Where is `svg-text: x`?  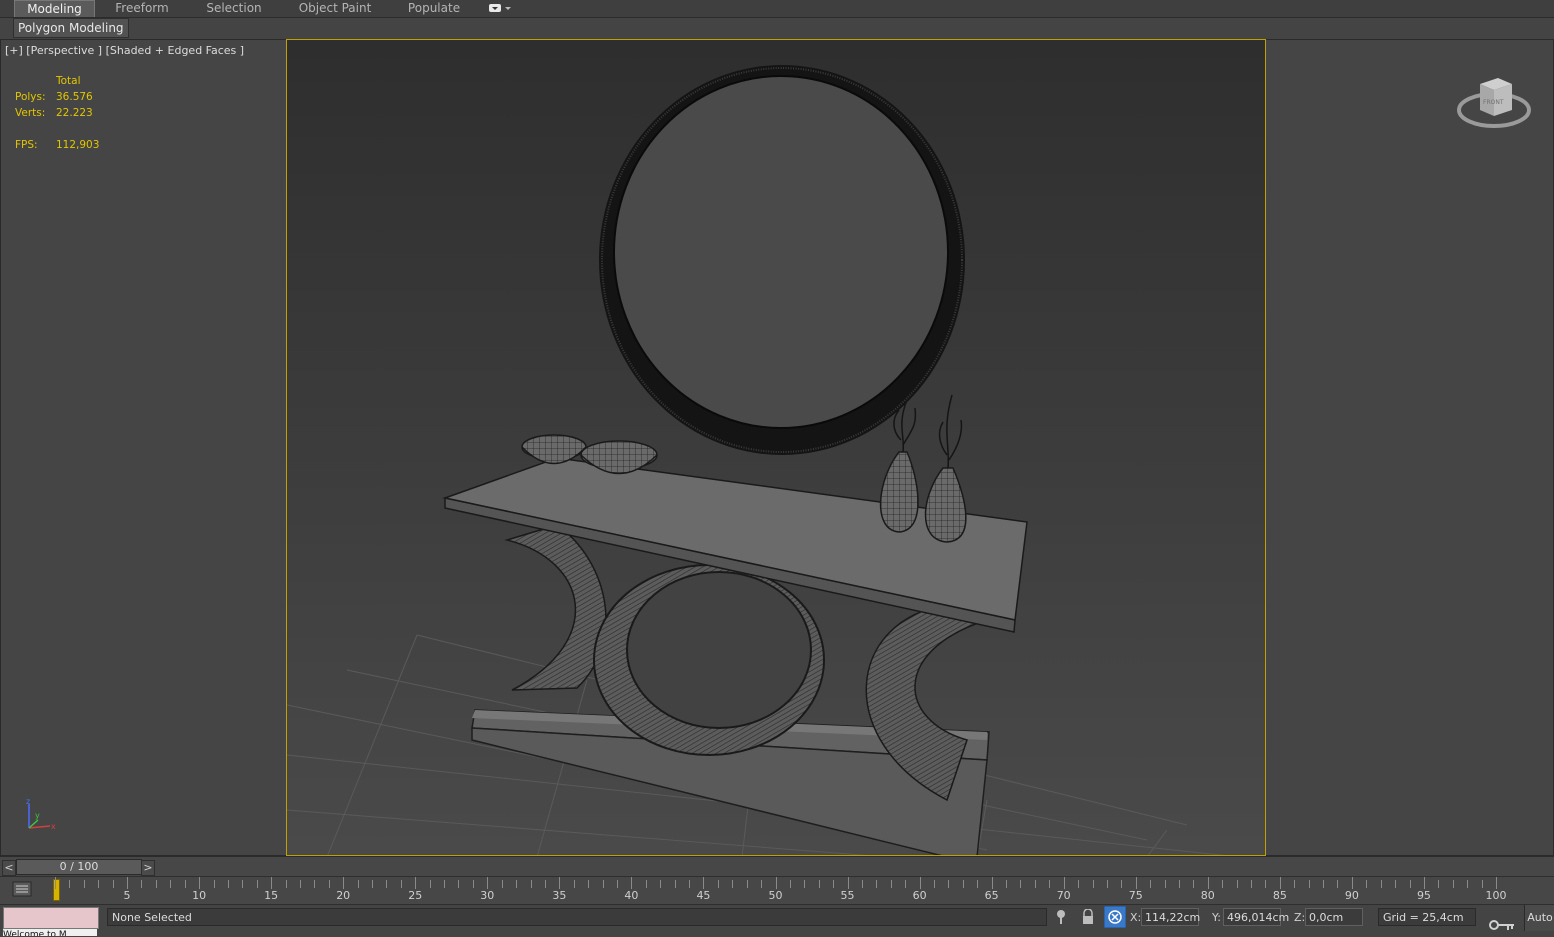 svg-text: x is located at coordinates (53, 826).